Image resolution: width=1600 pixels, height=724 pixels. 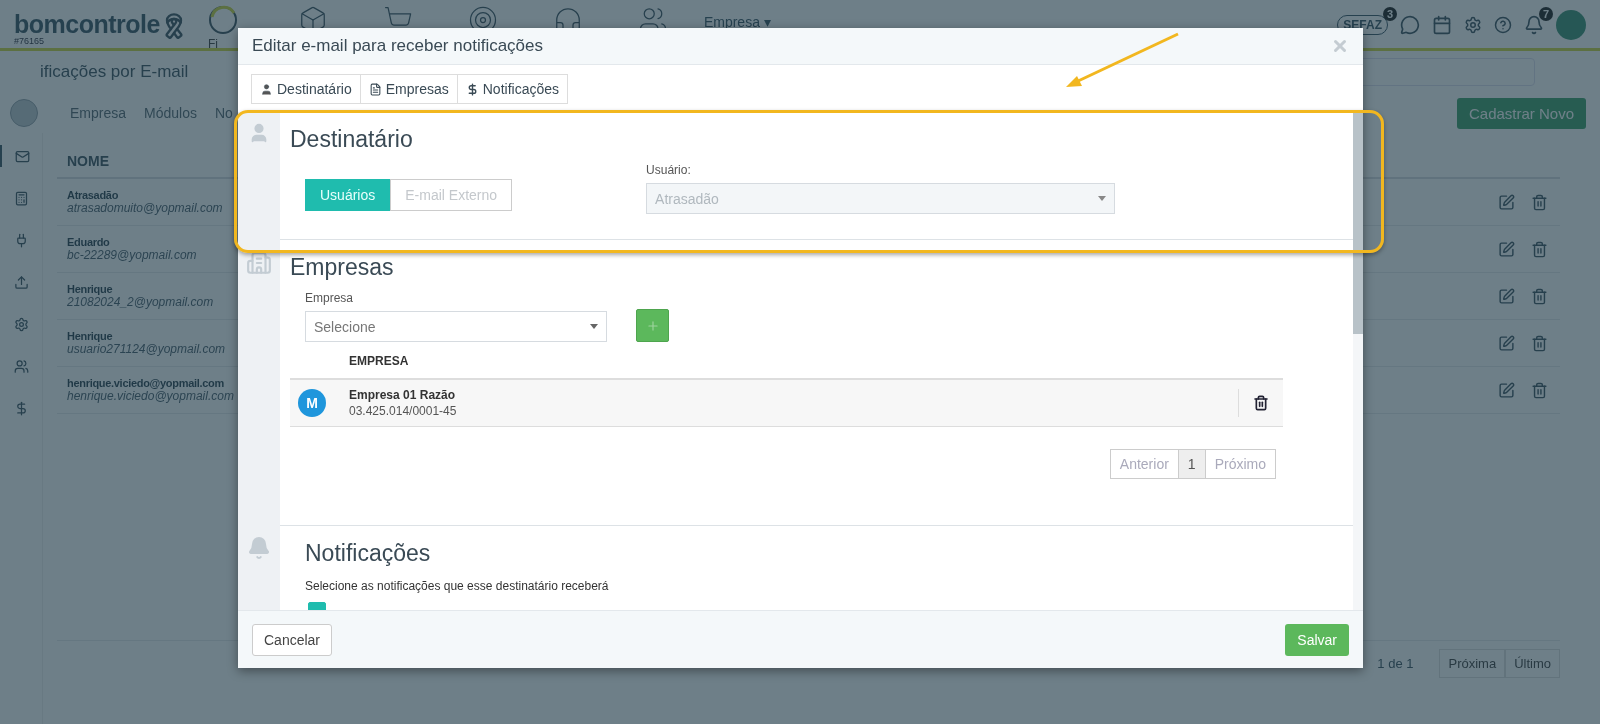 What do you see at coordinates (1191, 464) in the screenshot?
I see `page-button: 1` at bounding box center [1191, 464].